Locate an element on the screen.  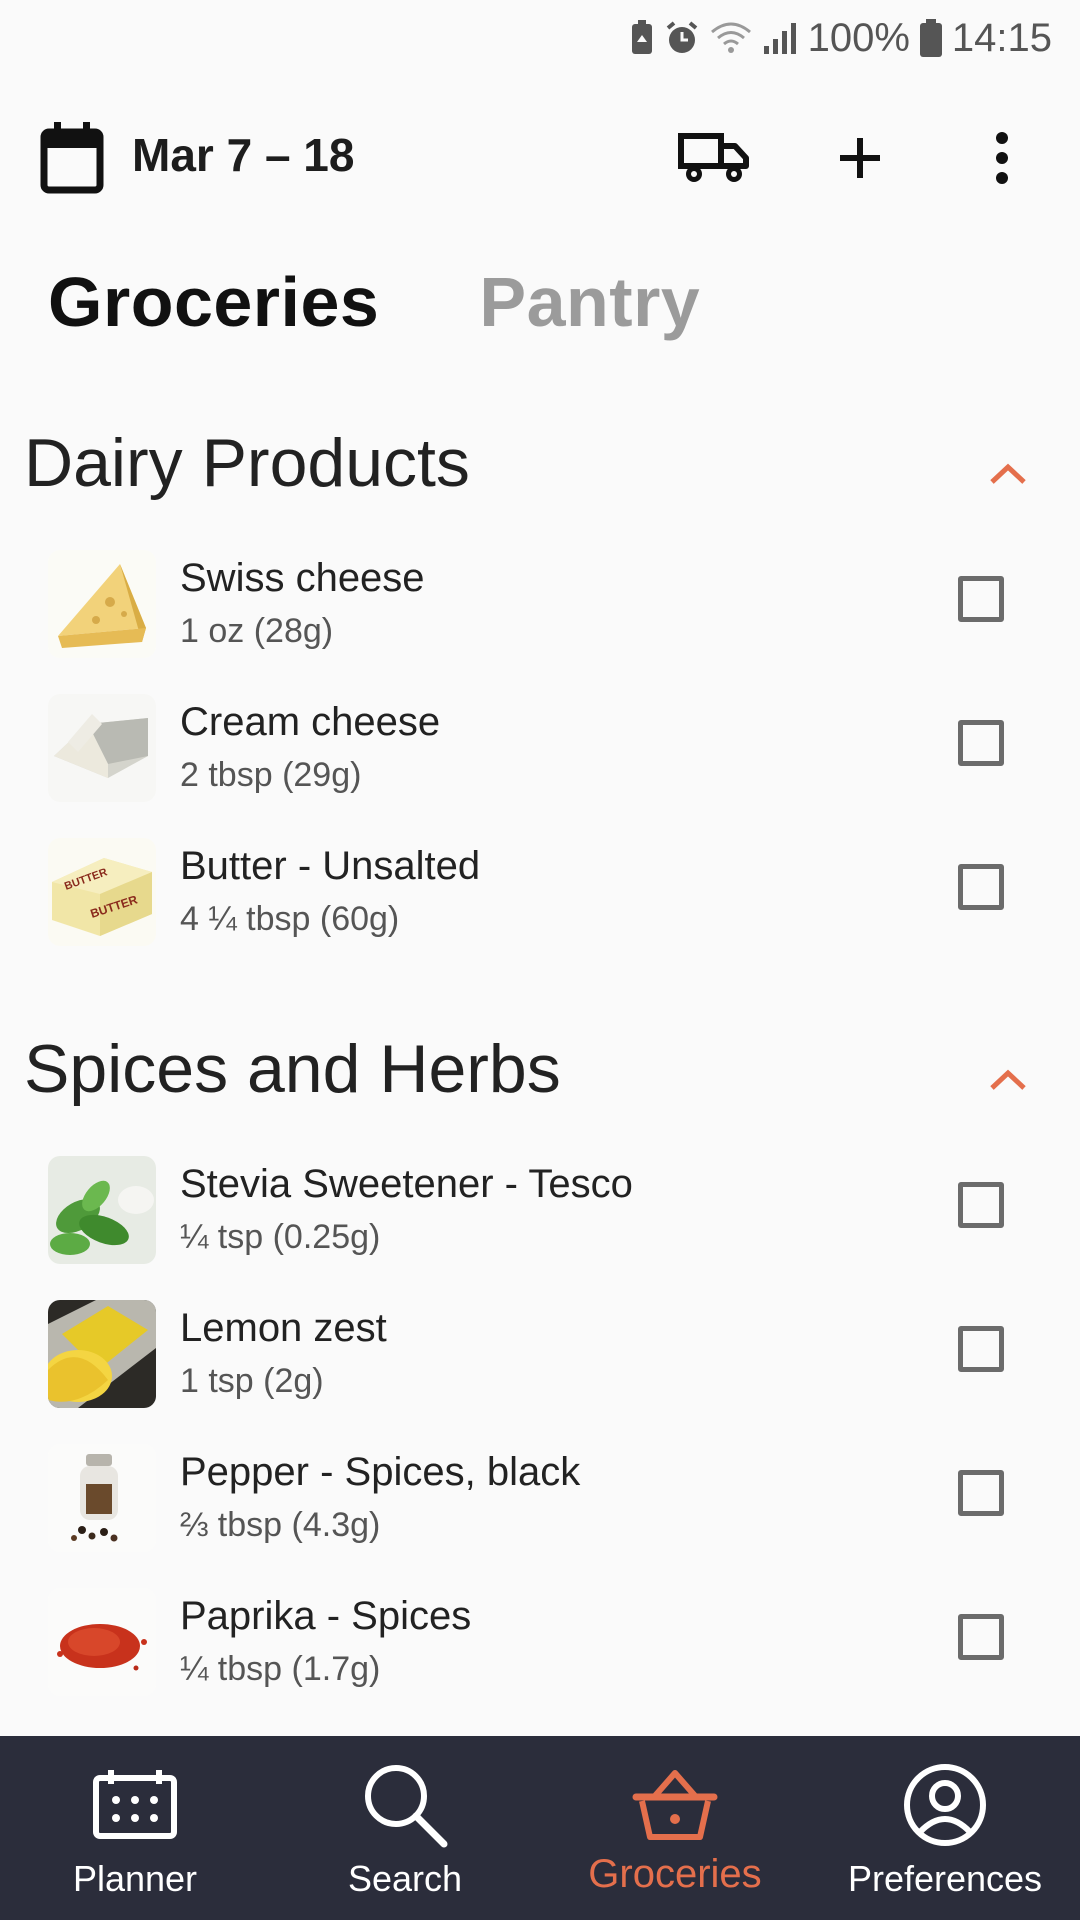
section-header: Spices and Herbs is located at coordinates (540, 1075).